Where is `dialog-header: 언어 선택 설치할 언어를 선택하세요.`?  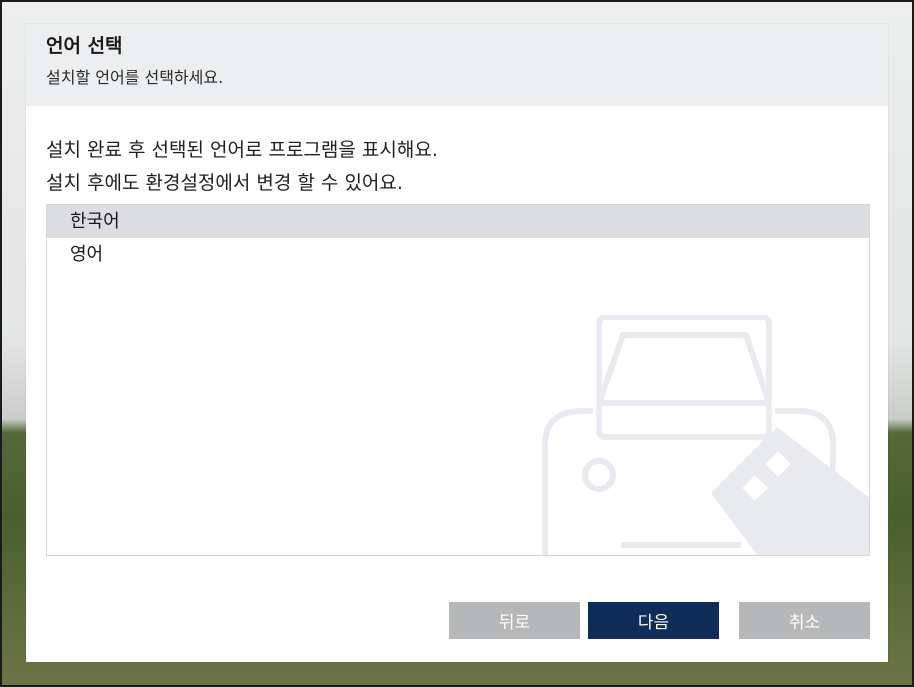 dialog-header: 언어 선택 설치할 언어를 선택하세요. is located at coordinates (457, 65).